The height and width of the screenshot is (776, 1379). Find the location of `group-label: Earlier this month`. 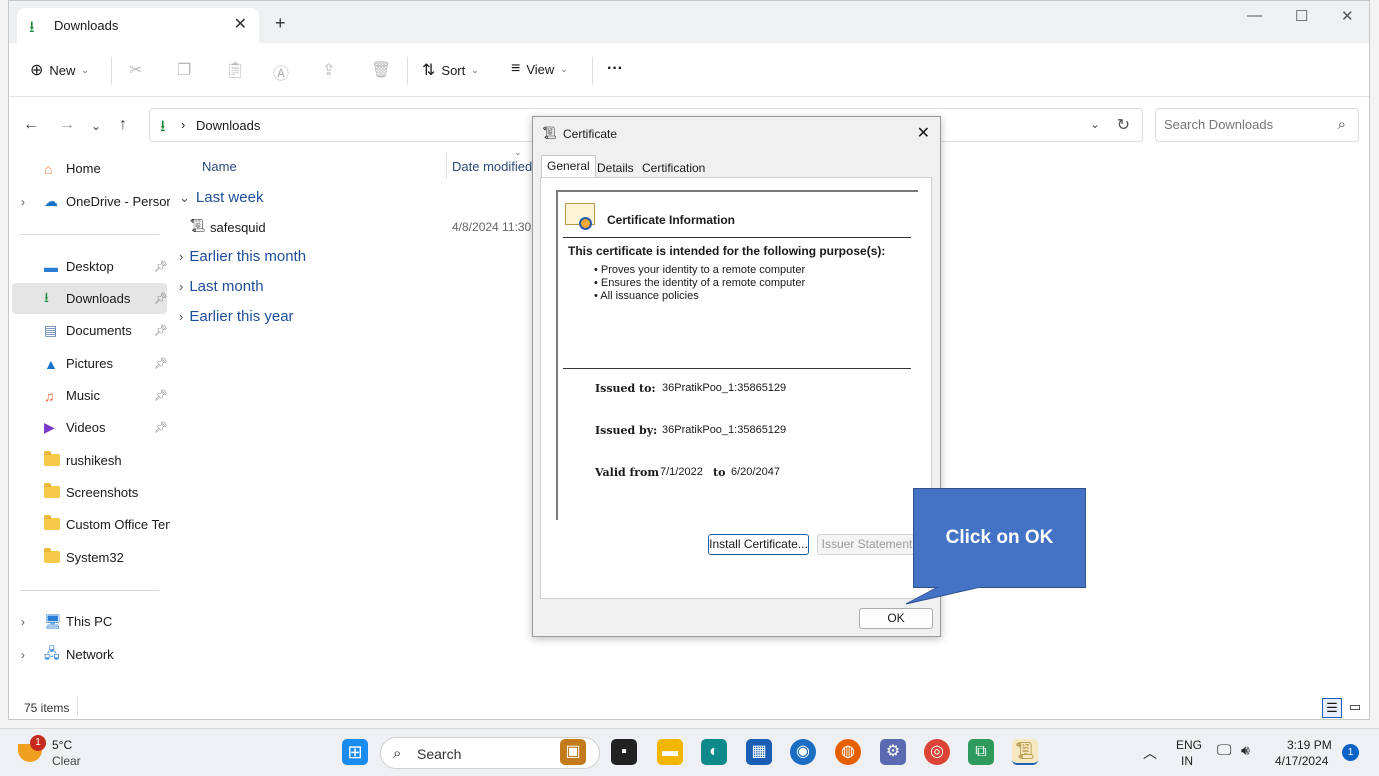

group-label: Earlier this month is located at coordinates (248, 256).